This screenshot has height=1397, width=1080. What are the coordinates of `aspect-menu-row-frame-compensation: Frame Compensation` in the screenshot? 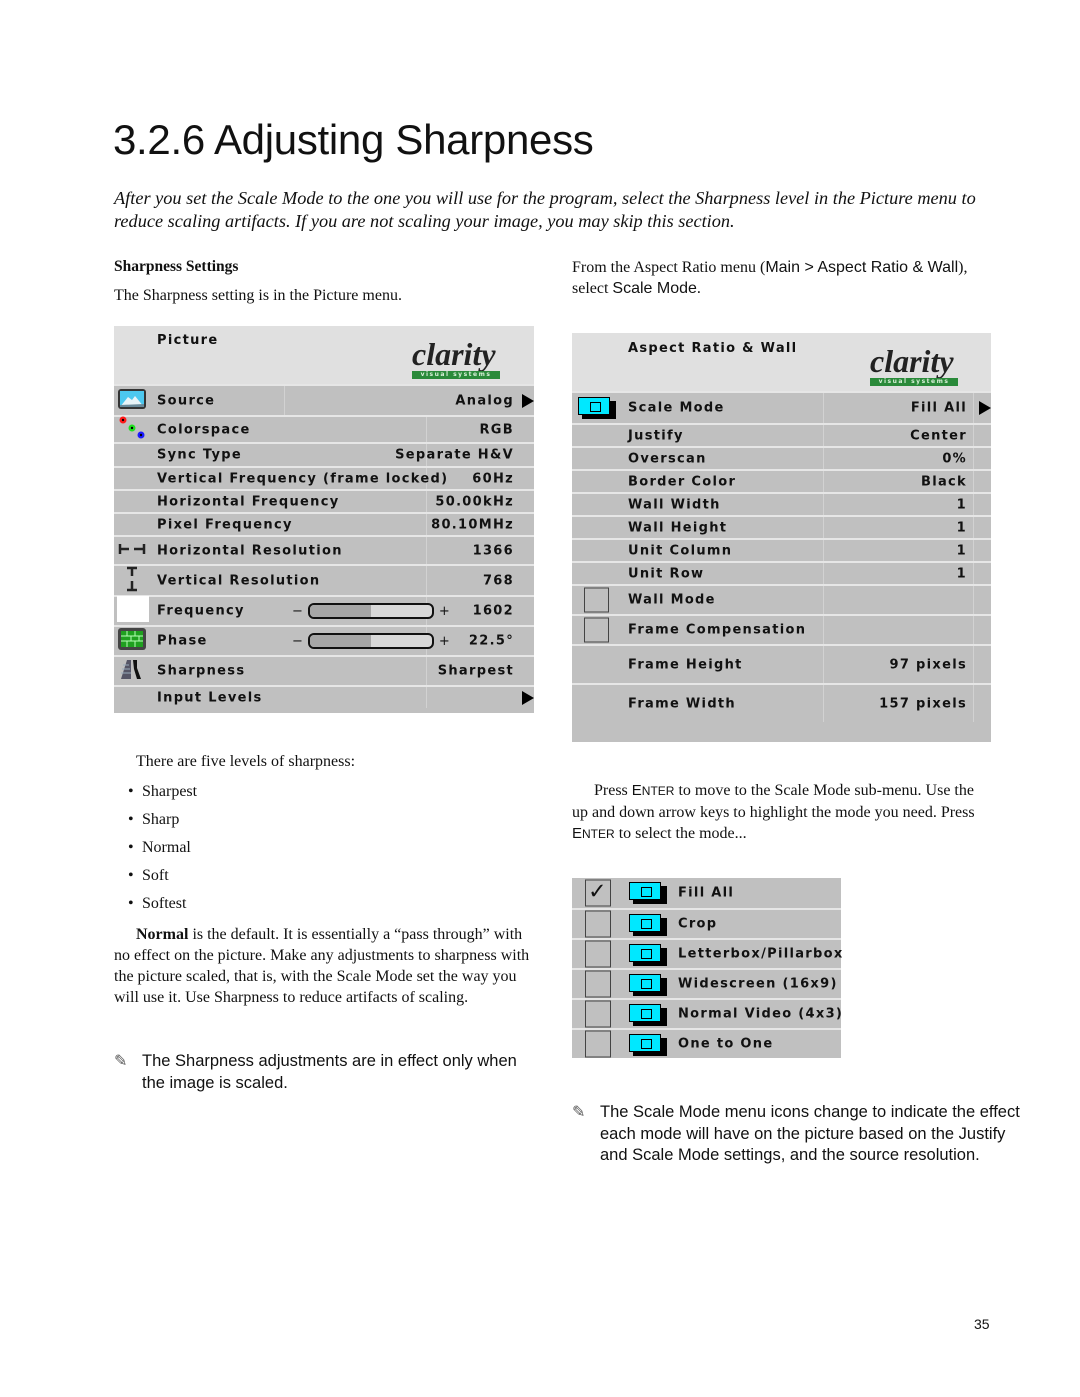 It's located at (781, 629).